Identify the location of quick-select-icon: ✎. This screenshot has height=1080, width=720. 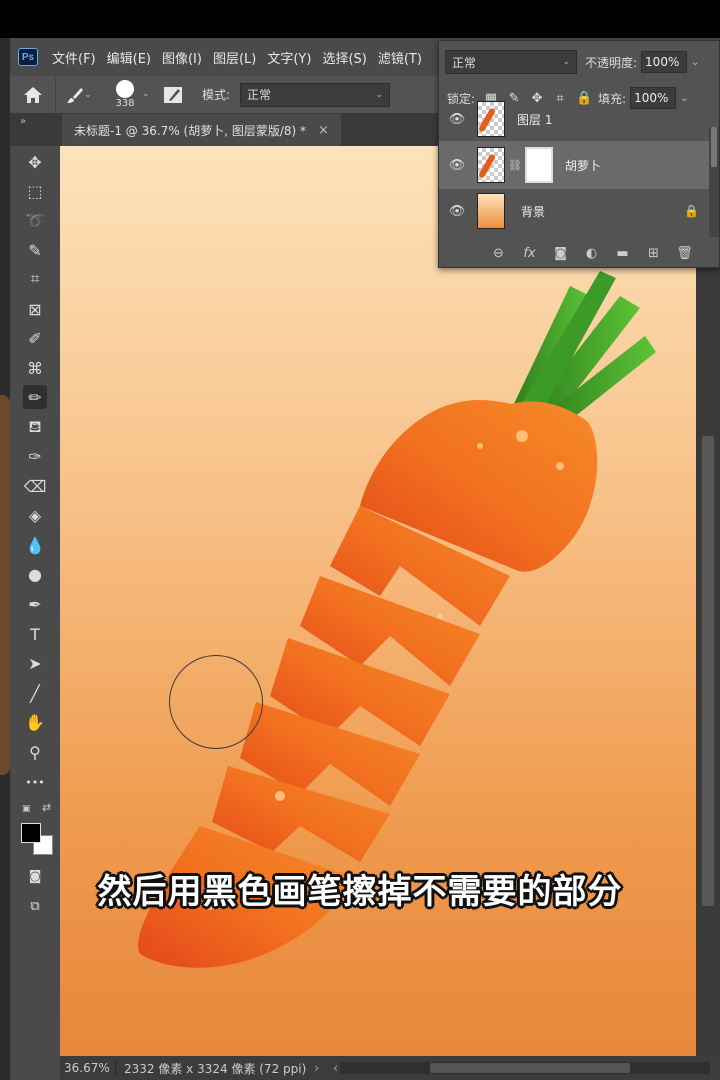
(35, 250).